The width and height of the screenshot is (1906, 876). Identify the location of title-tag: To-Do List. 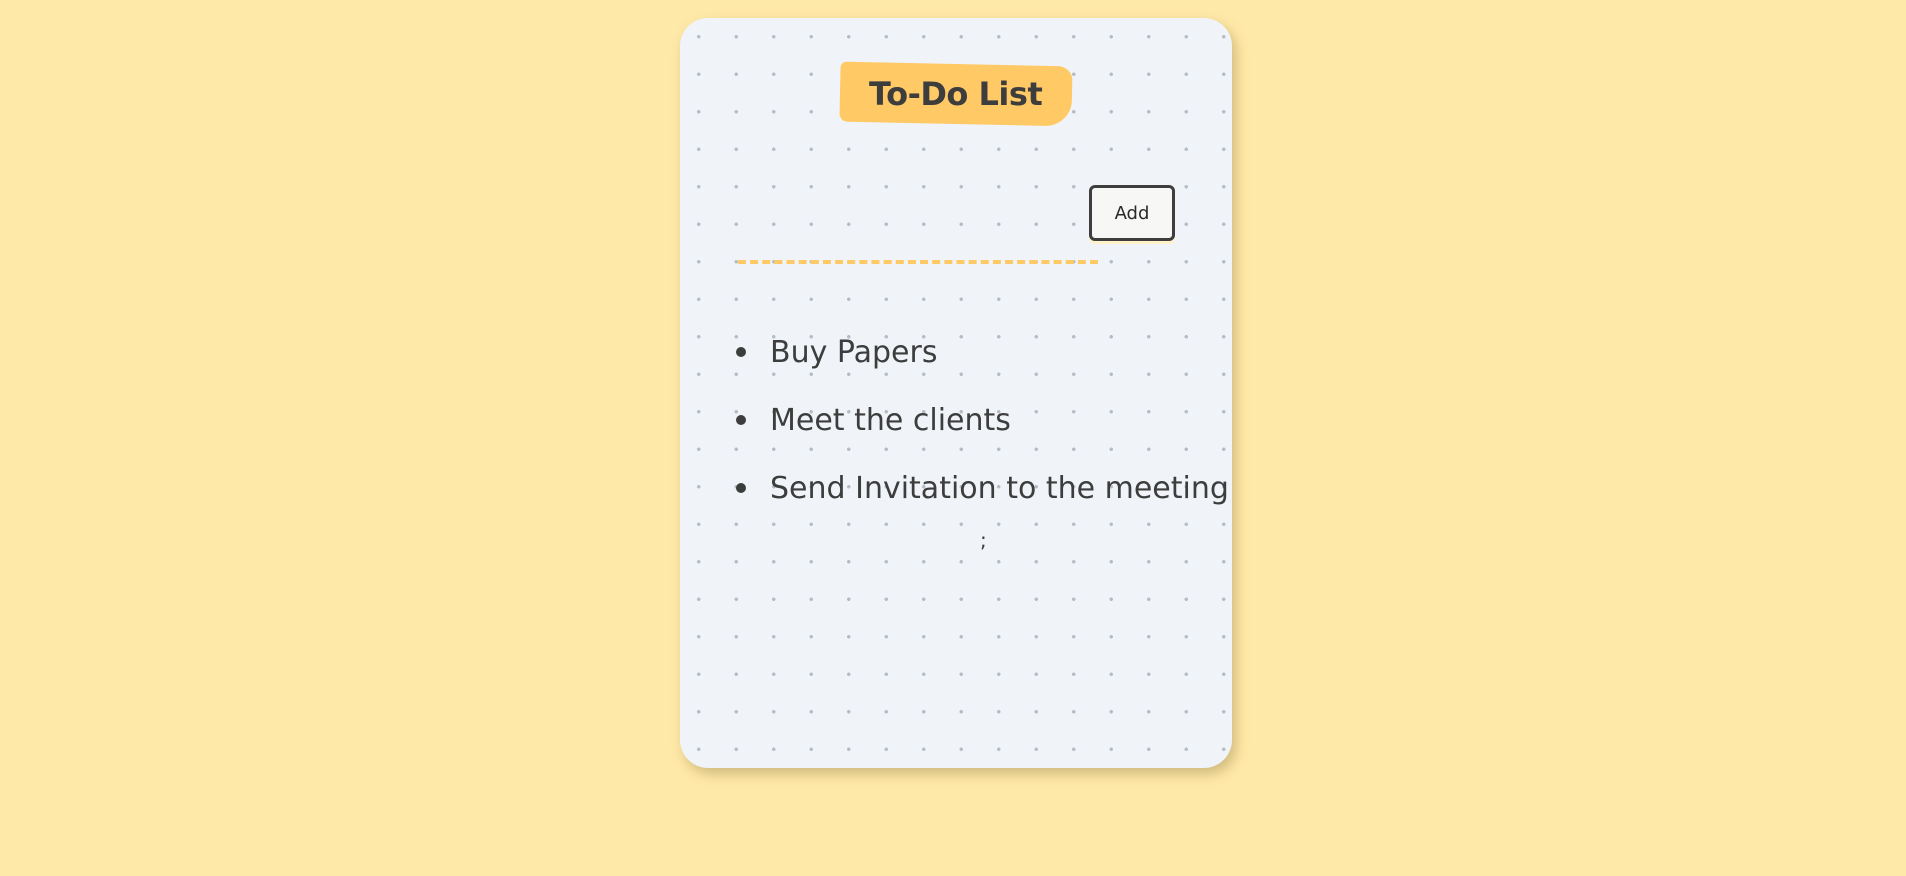
(956, 94).